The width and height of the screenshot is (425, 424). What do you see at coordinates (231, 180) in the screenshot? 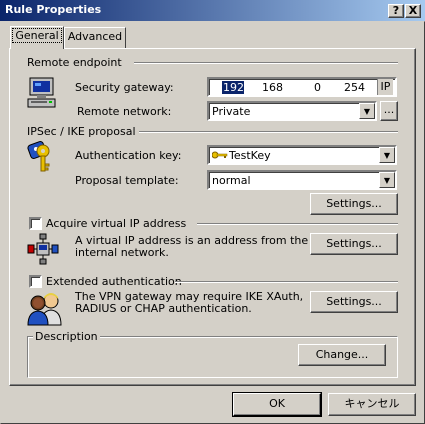
I see `proposal-template-value: normal` at bounding box center [231, 180].